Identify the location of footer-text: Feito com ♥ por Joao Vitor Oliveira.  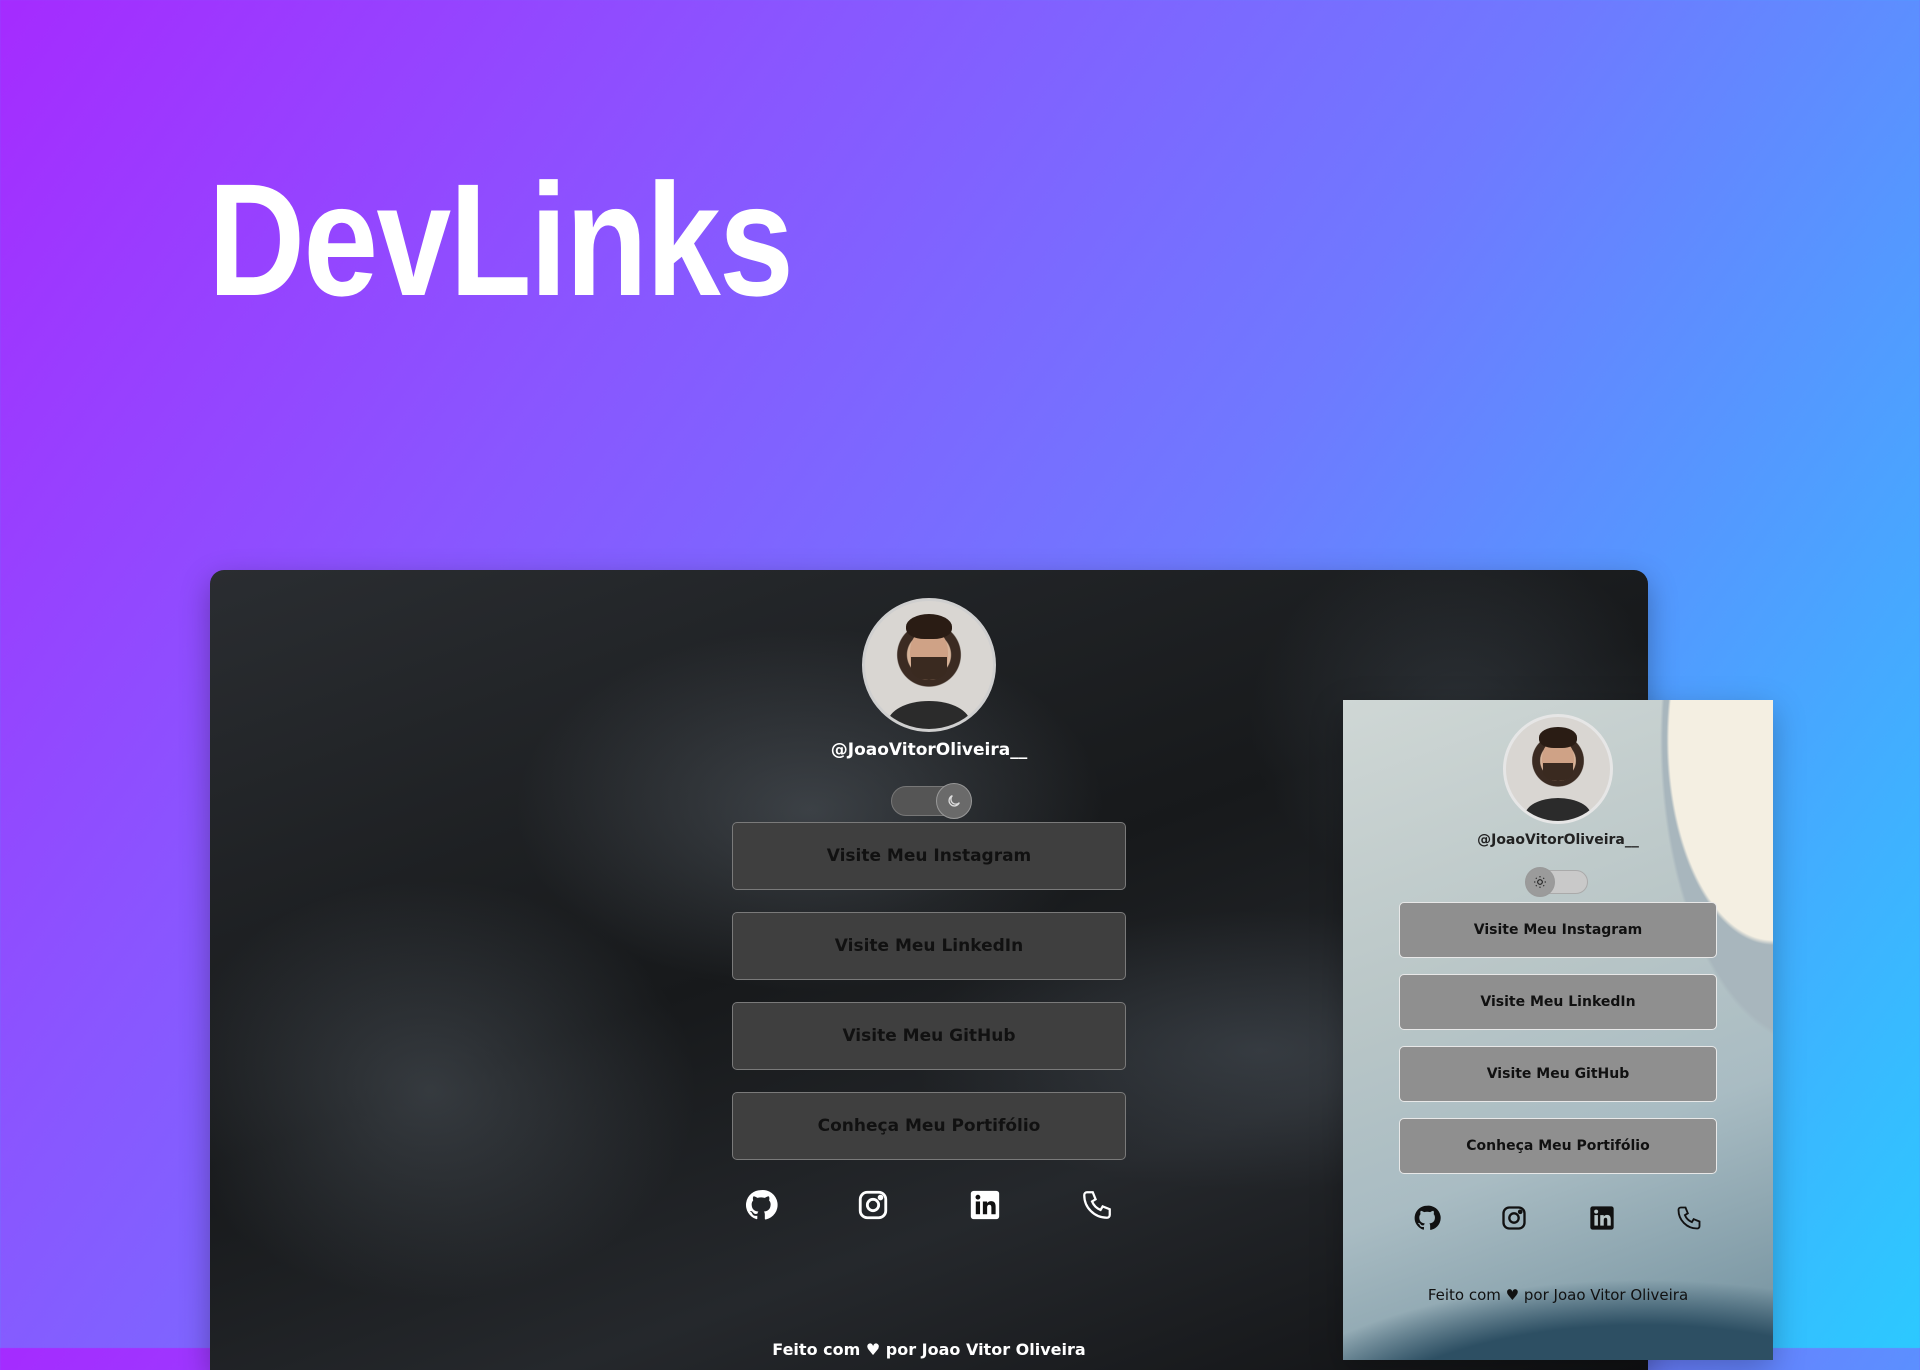
(1558, 1295).